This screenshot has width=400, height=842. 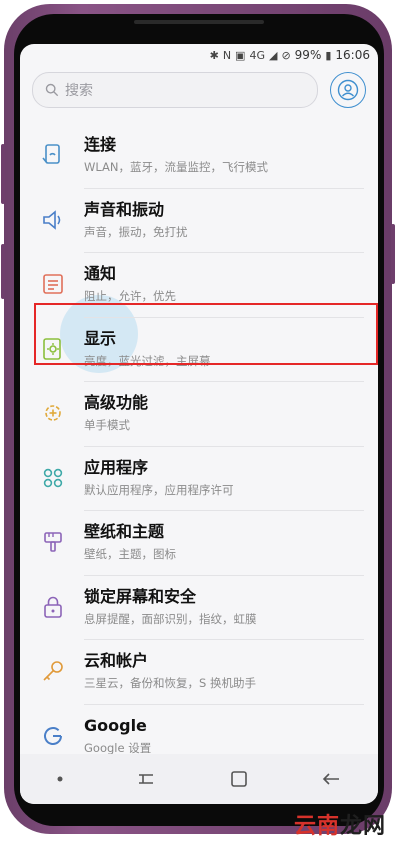 What do you see at coordinates (362, 826) in the screenshot?
I see `watermark-part2: 龙网` at bounding box center [362, 826].